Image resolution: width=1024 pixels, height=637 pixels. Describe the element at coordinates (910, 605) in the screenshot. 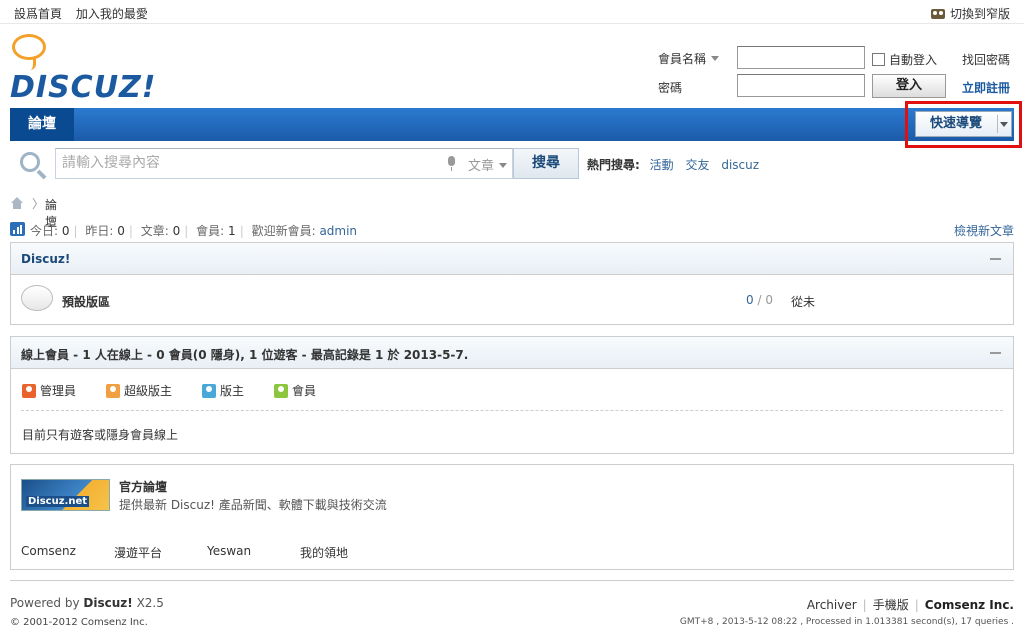

I see `footer-links: Archiver | 手機版 | Comsenz Inc.` at that location.